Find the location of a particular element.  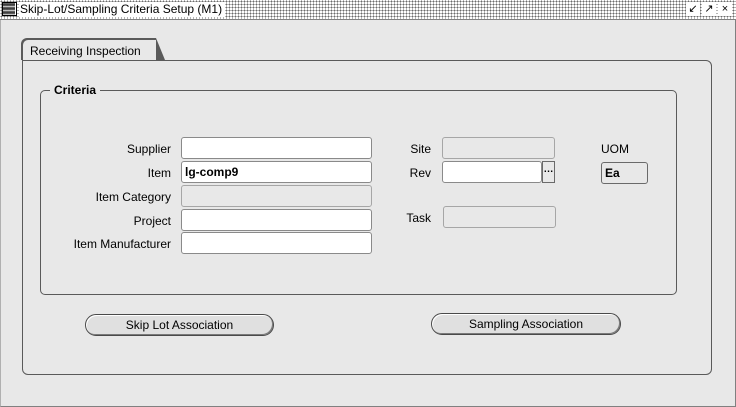

supplier-field is located at coordinates (276, 148).